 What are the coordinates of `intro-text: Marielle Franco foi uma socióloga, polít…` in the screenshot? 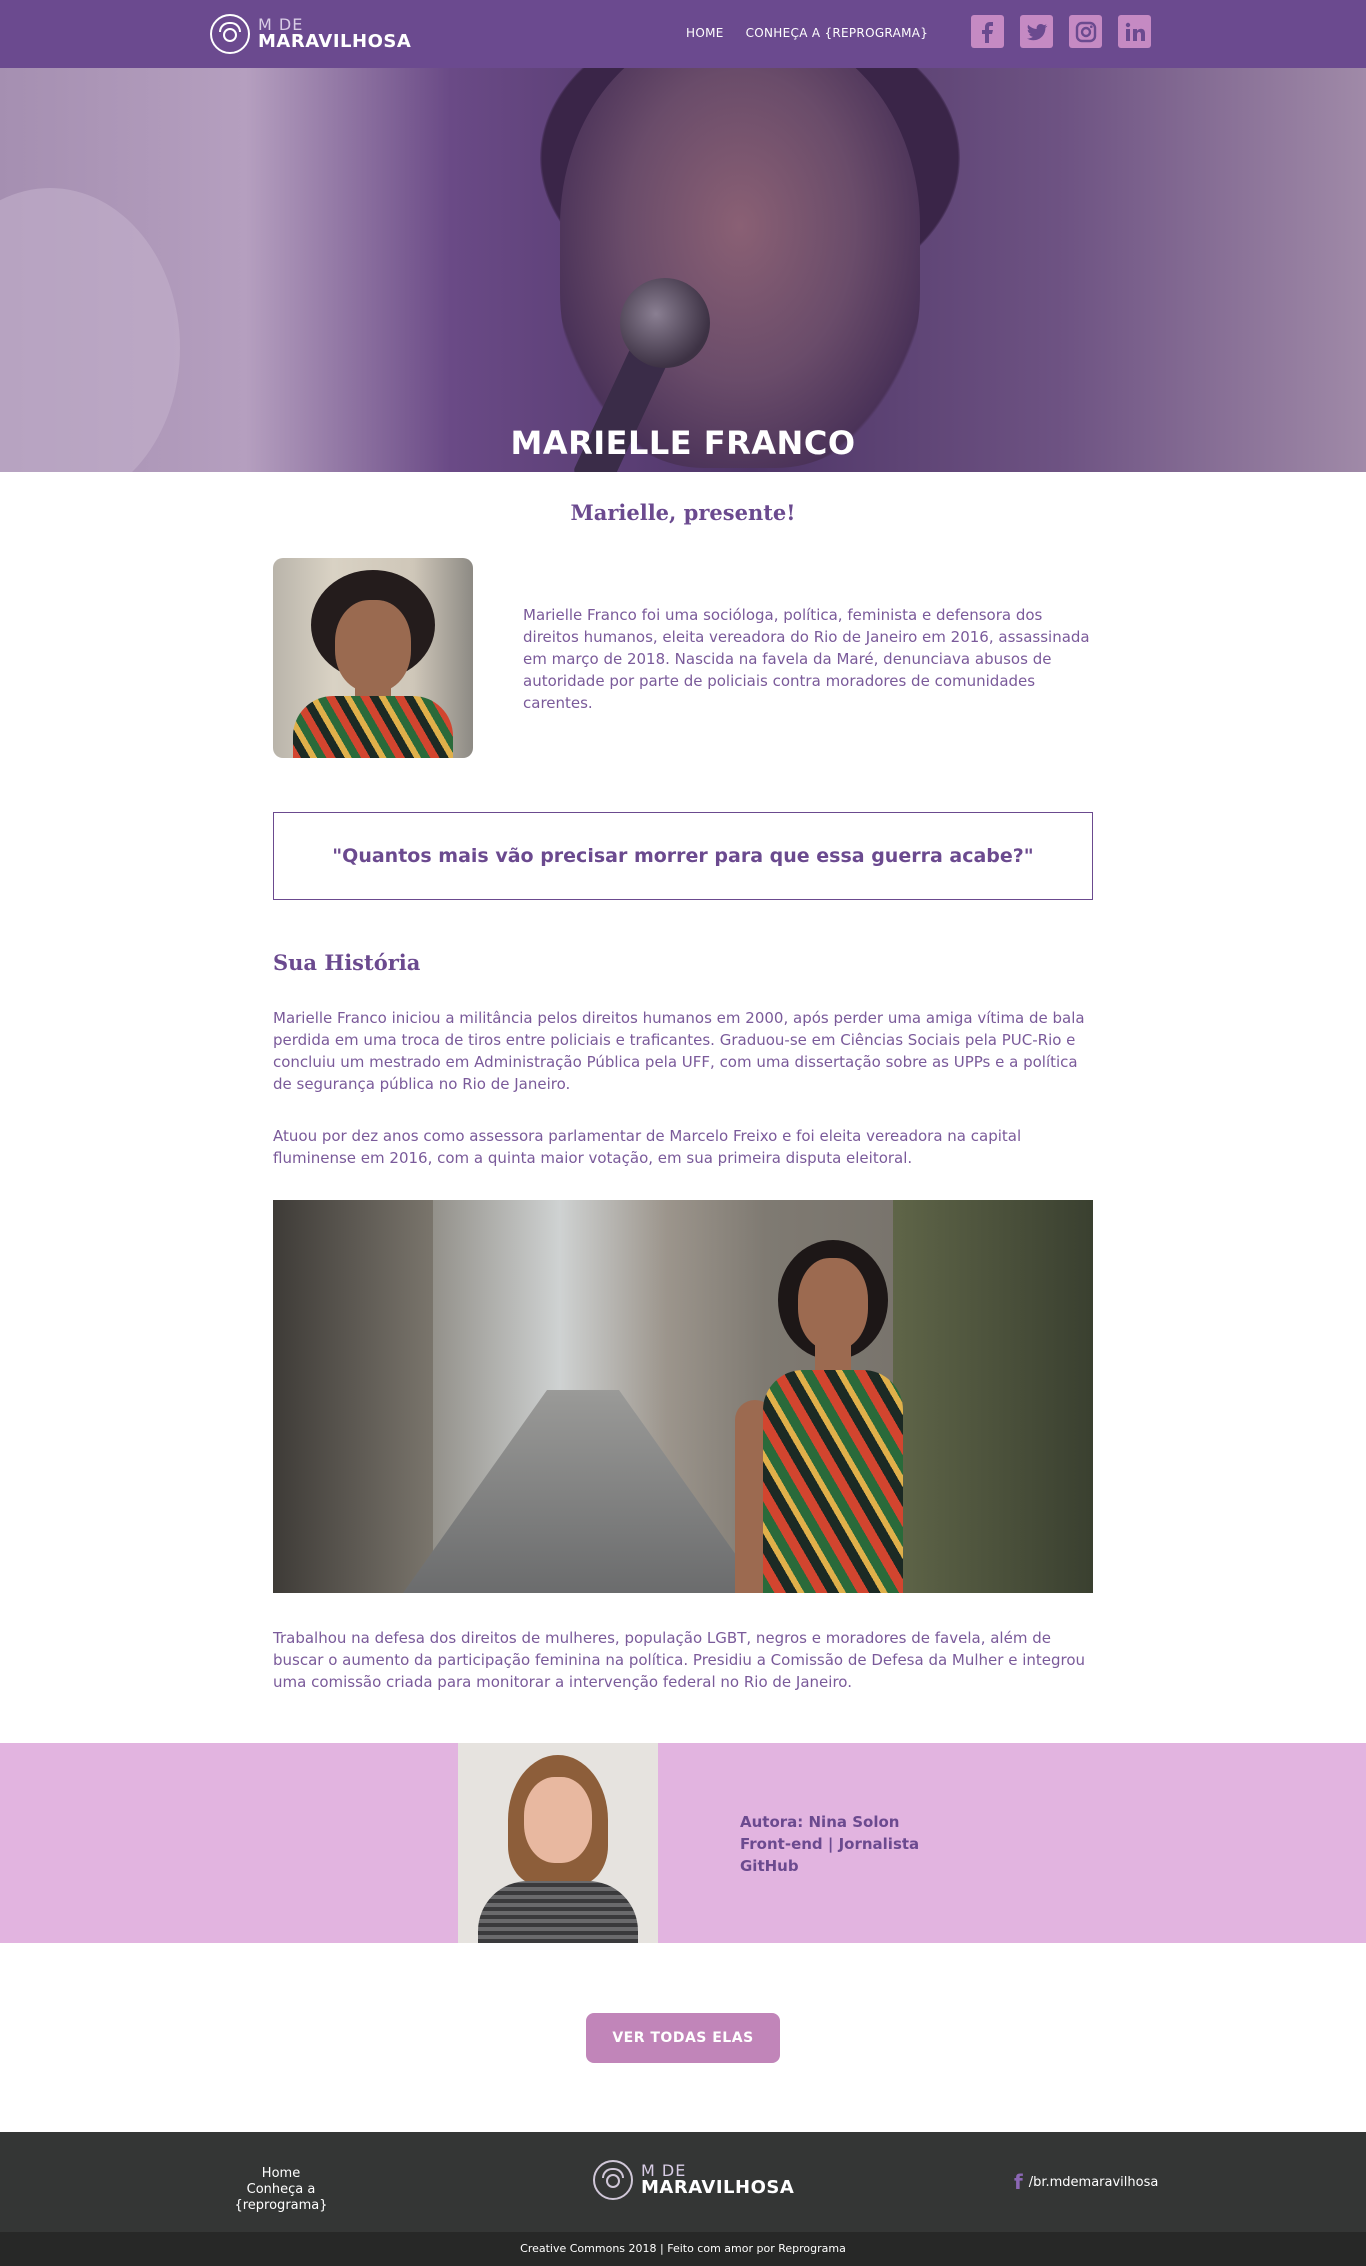 It's located at (806, 659).